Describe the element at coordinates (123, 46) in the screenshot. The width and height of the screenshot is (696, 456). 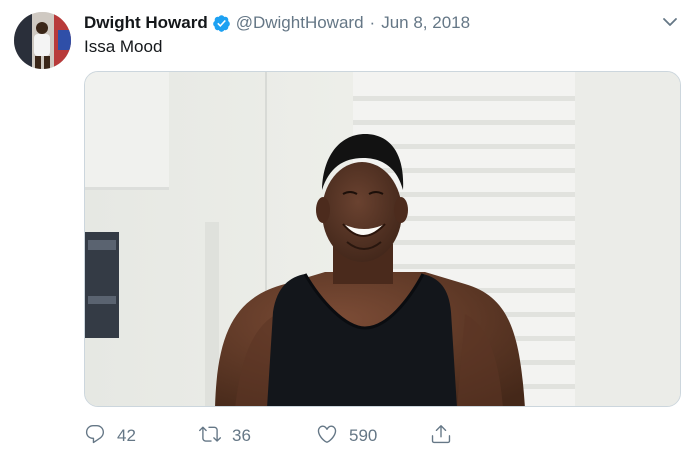
I see `tweet-text: Issa Mood` at that location.